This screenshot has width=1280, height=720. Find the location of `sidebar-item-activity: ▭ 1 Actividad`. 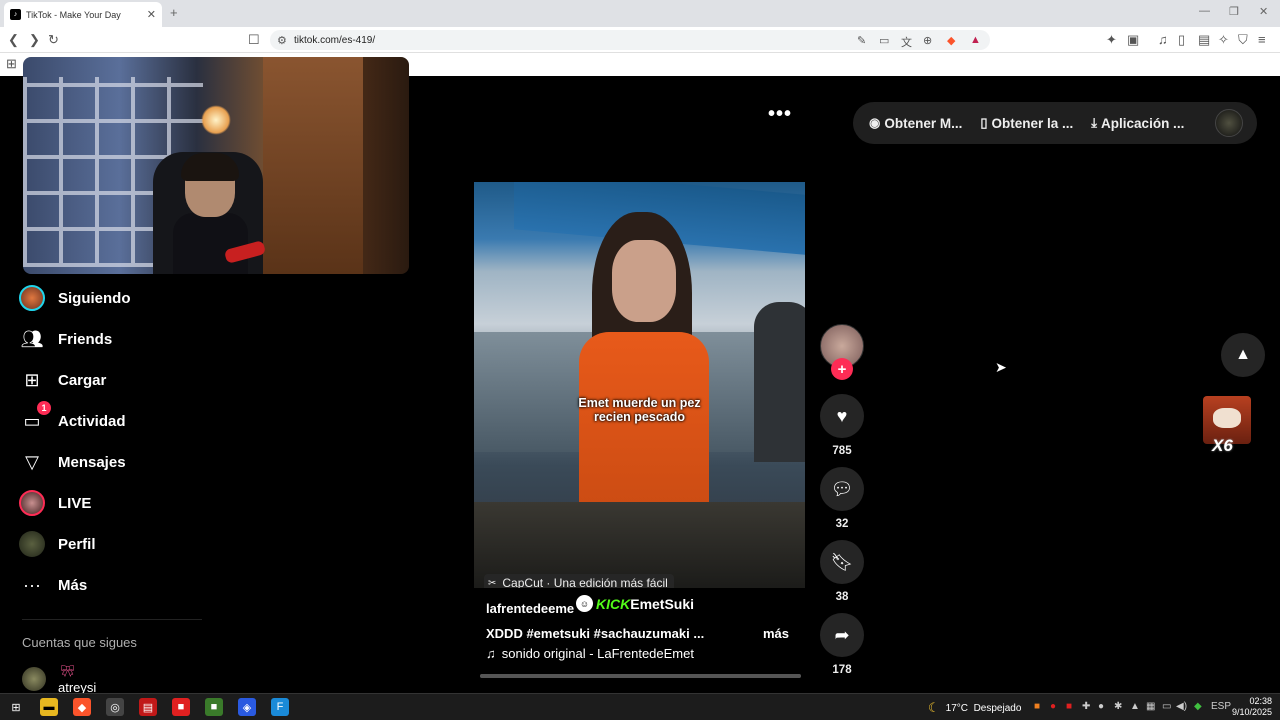

sidebar-item-activity: ▭ 1 Actividad is located at coordinates (72, 418).